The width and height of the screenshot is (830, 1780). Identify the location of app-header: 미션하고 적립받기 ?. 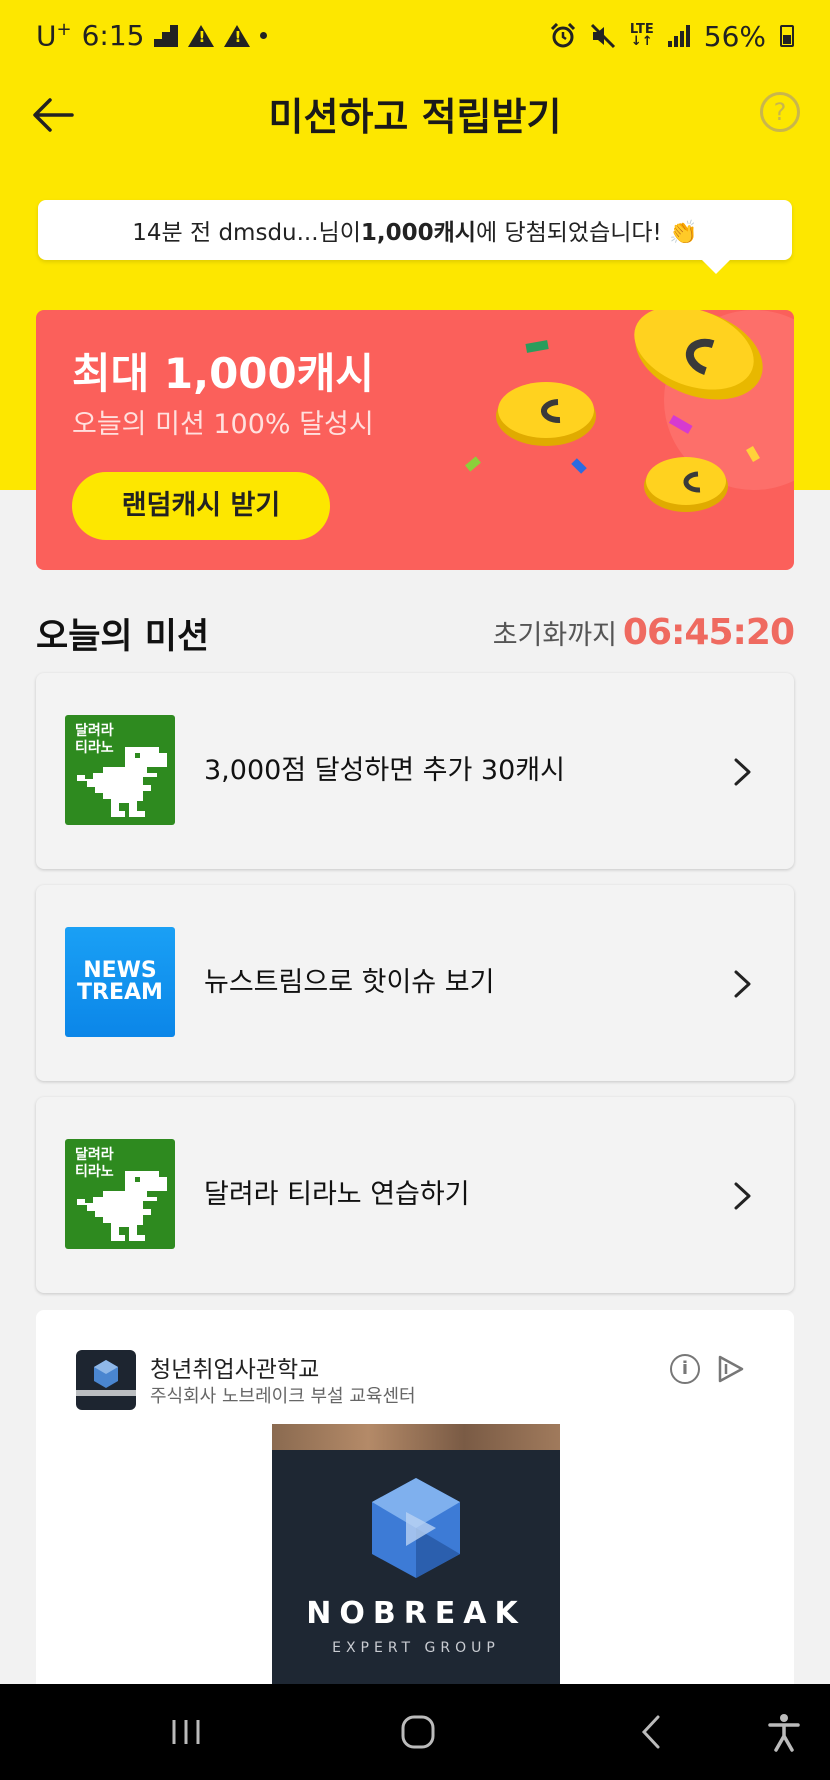
(415, 114).